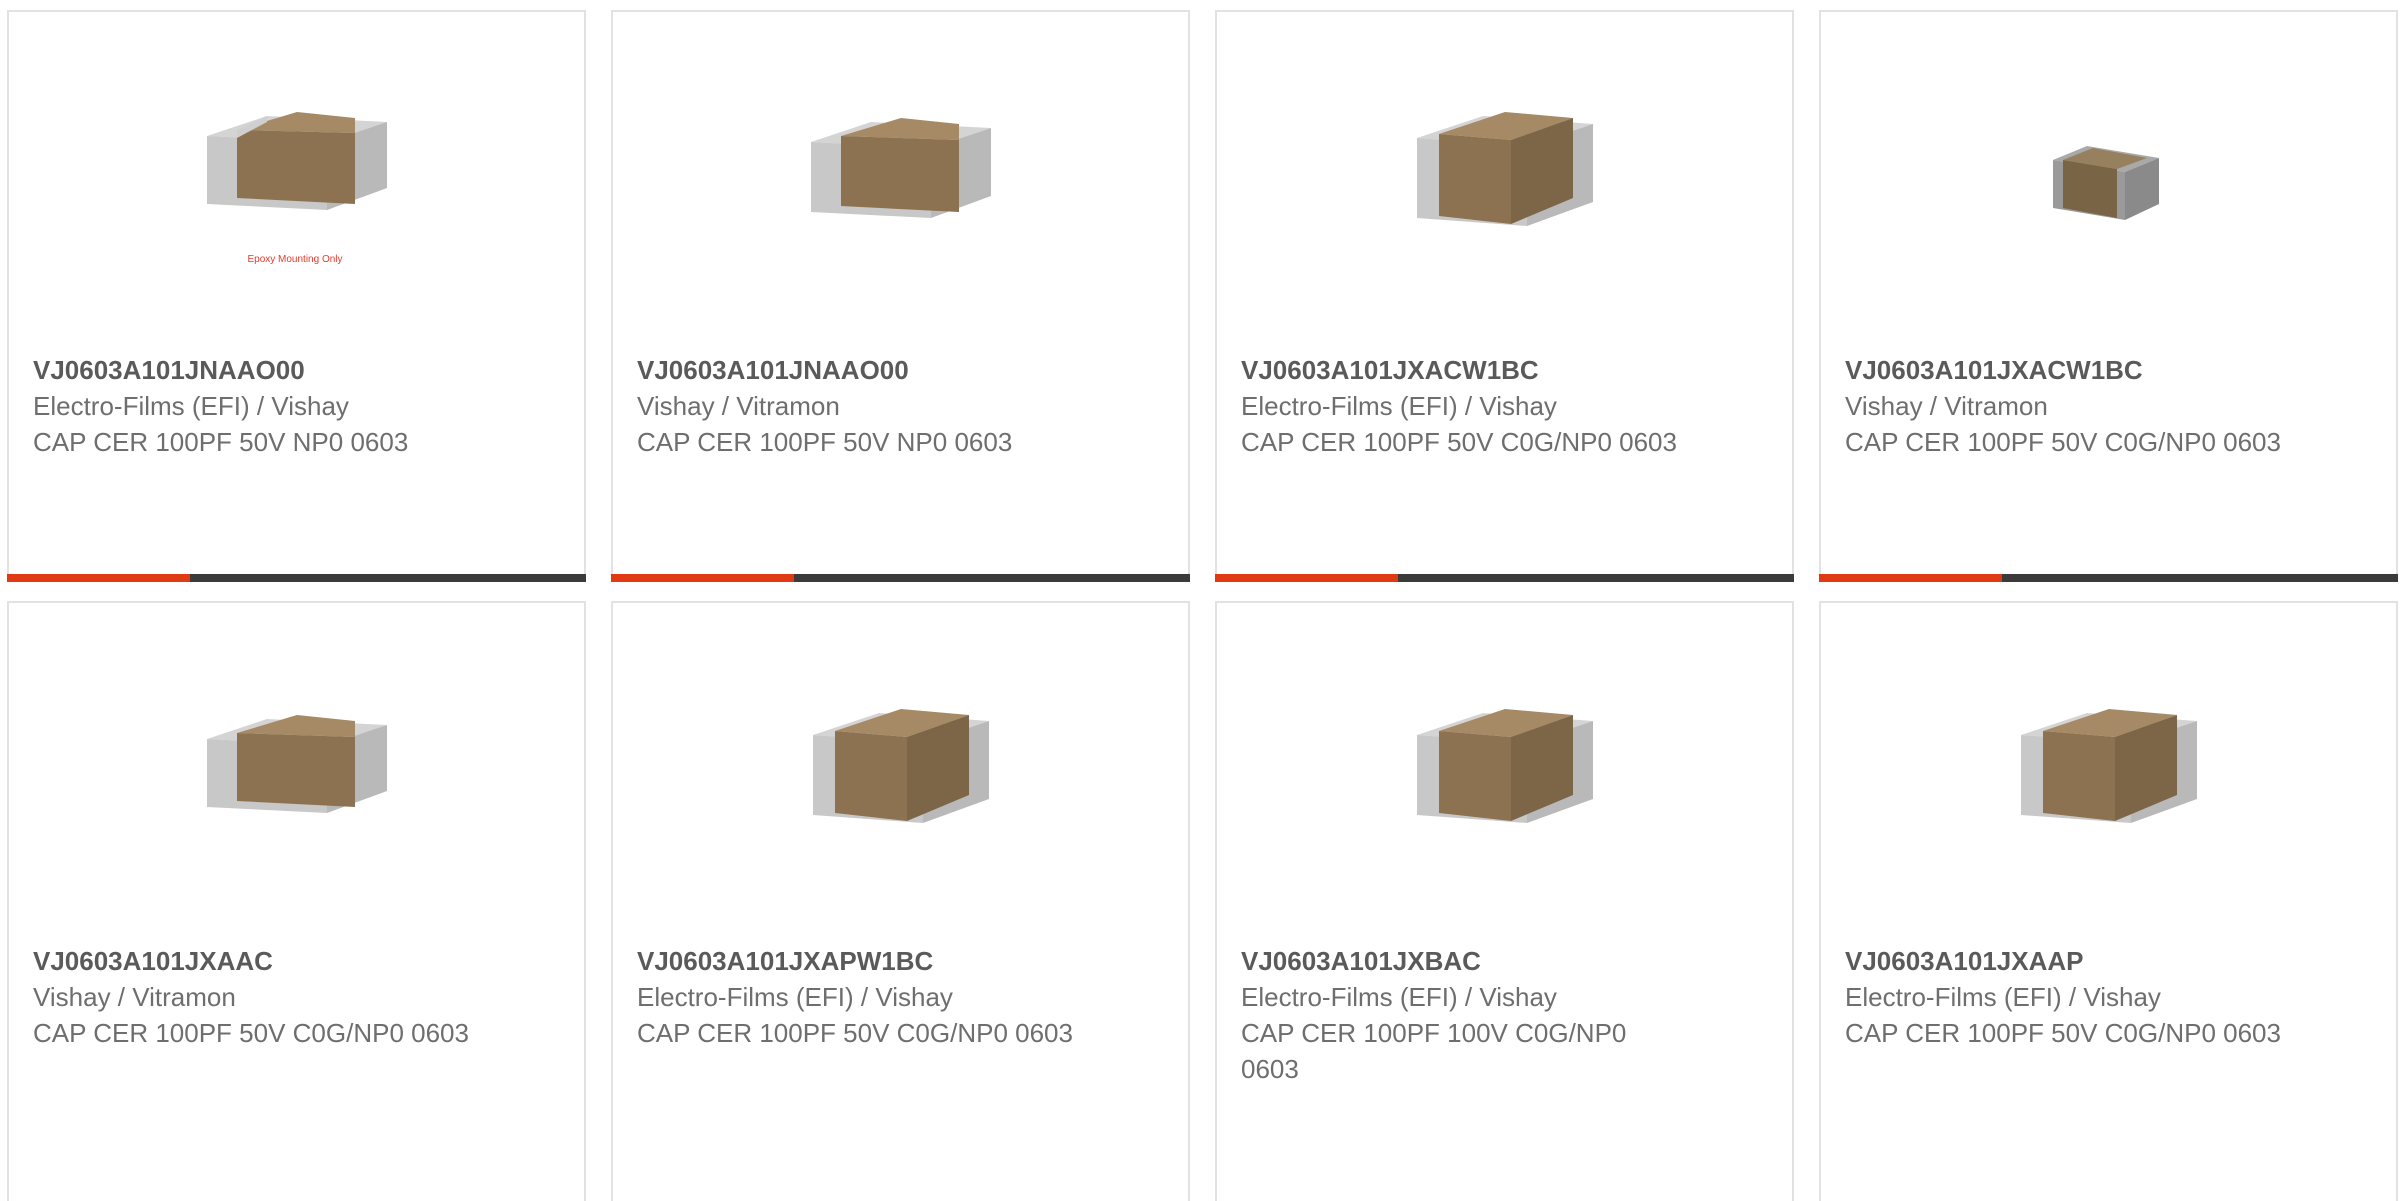 Image resolution: width=2400 pixels, height=1201 pixels. What do you see at coordinates (1461, 961) in the screenshot?
I see `part-number-link: VJ0603A101JXBAC` at bounding box center [1461, 961].